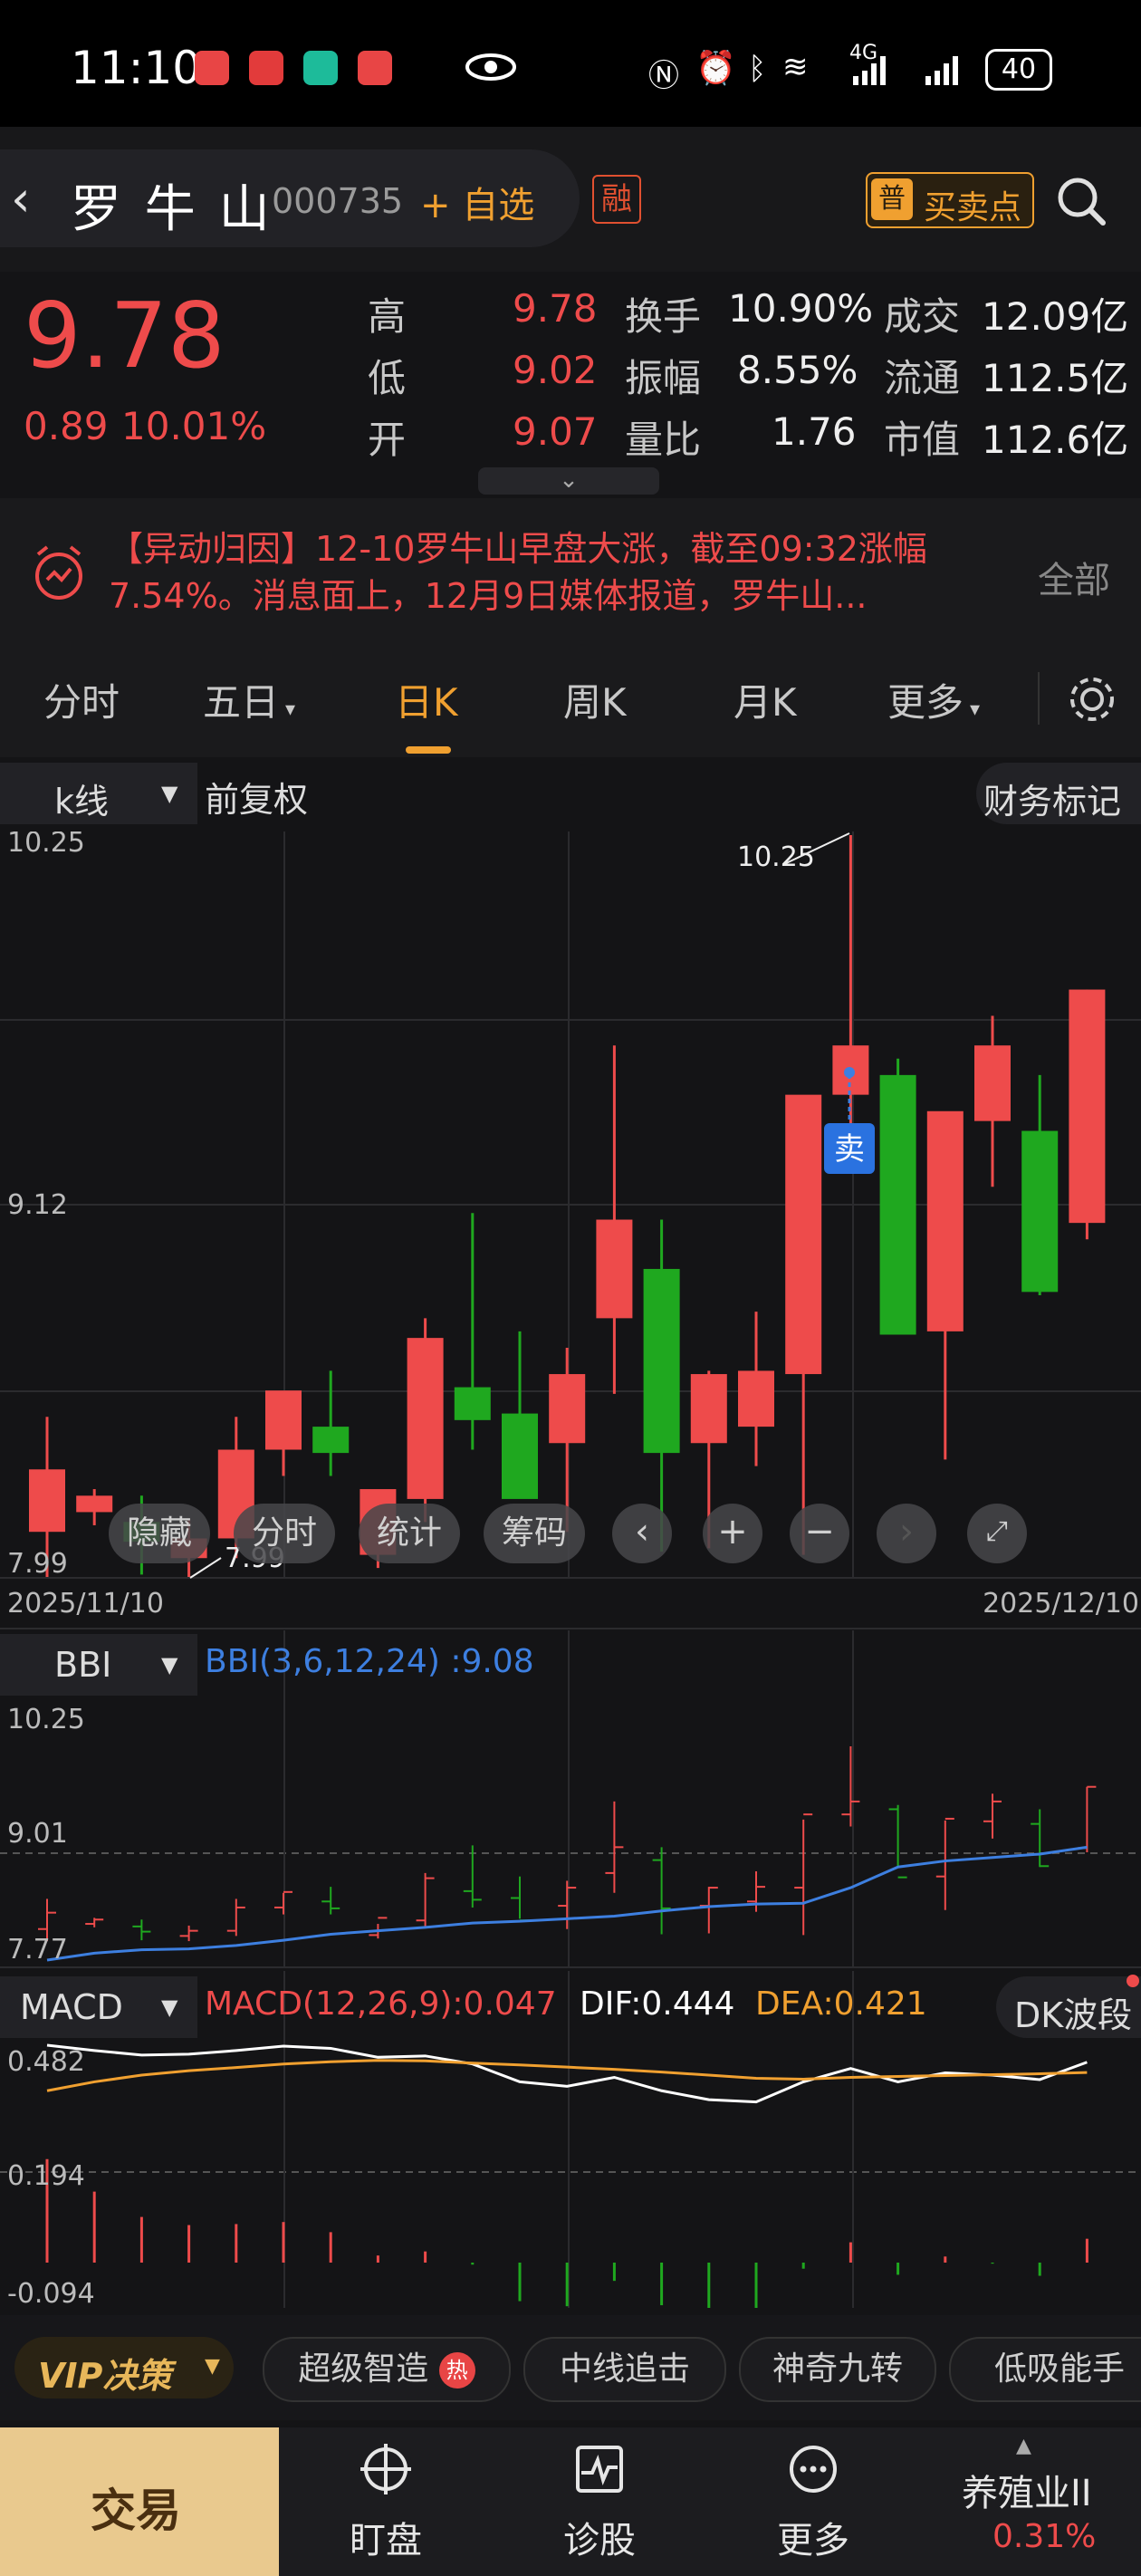  I want to click on statistics-button: 统计, so click(409, 1533).